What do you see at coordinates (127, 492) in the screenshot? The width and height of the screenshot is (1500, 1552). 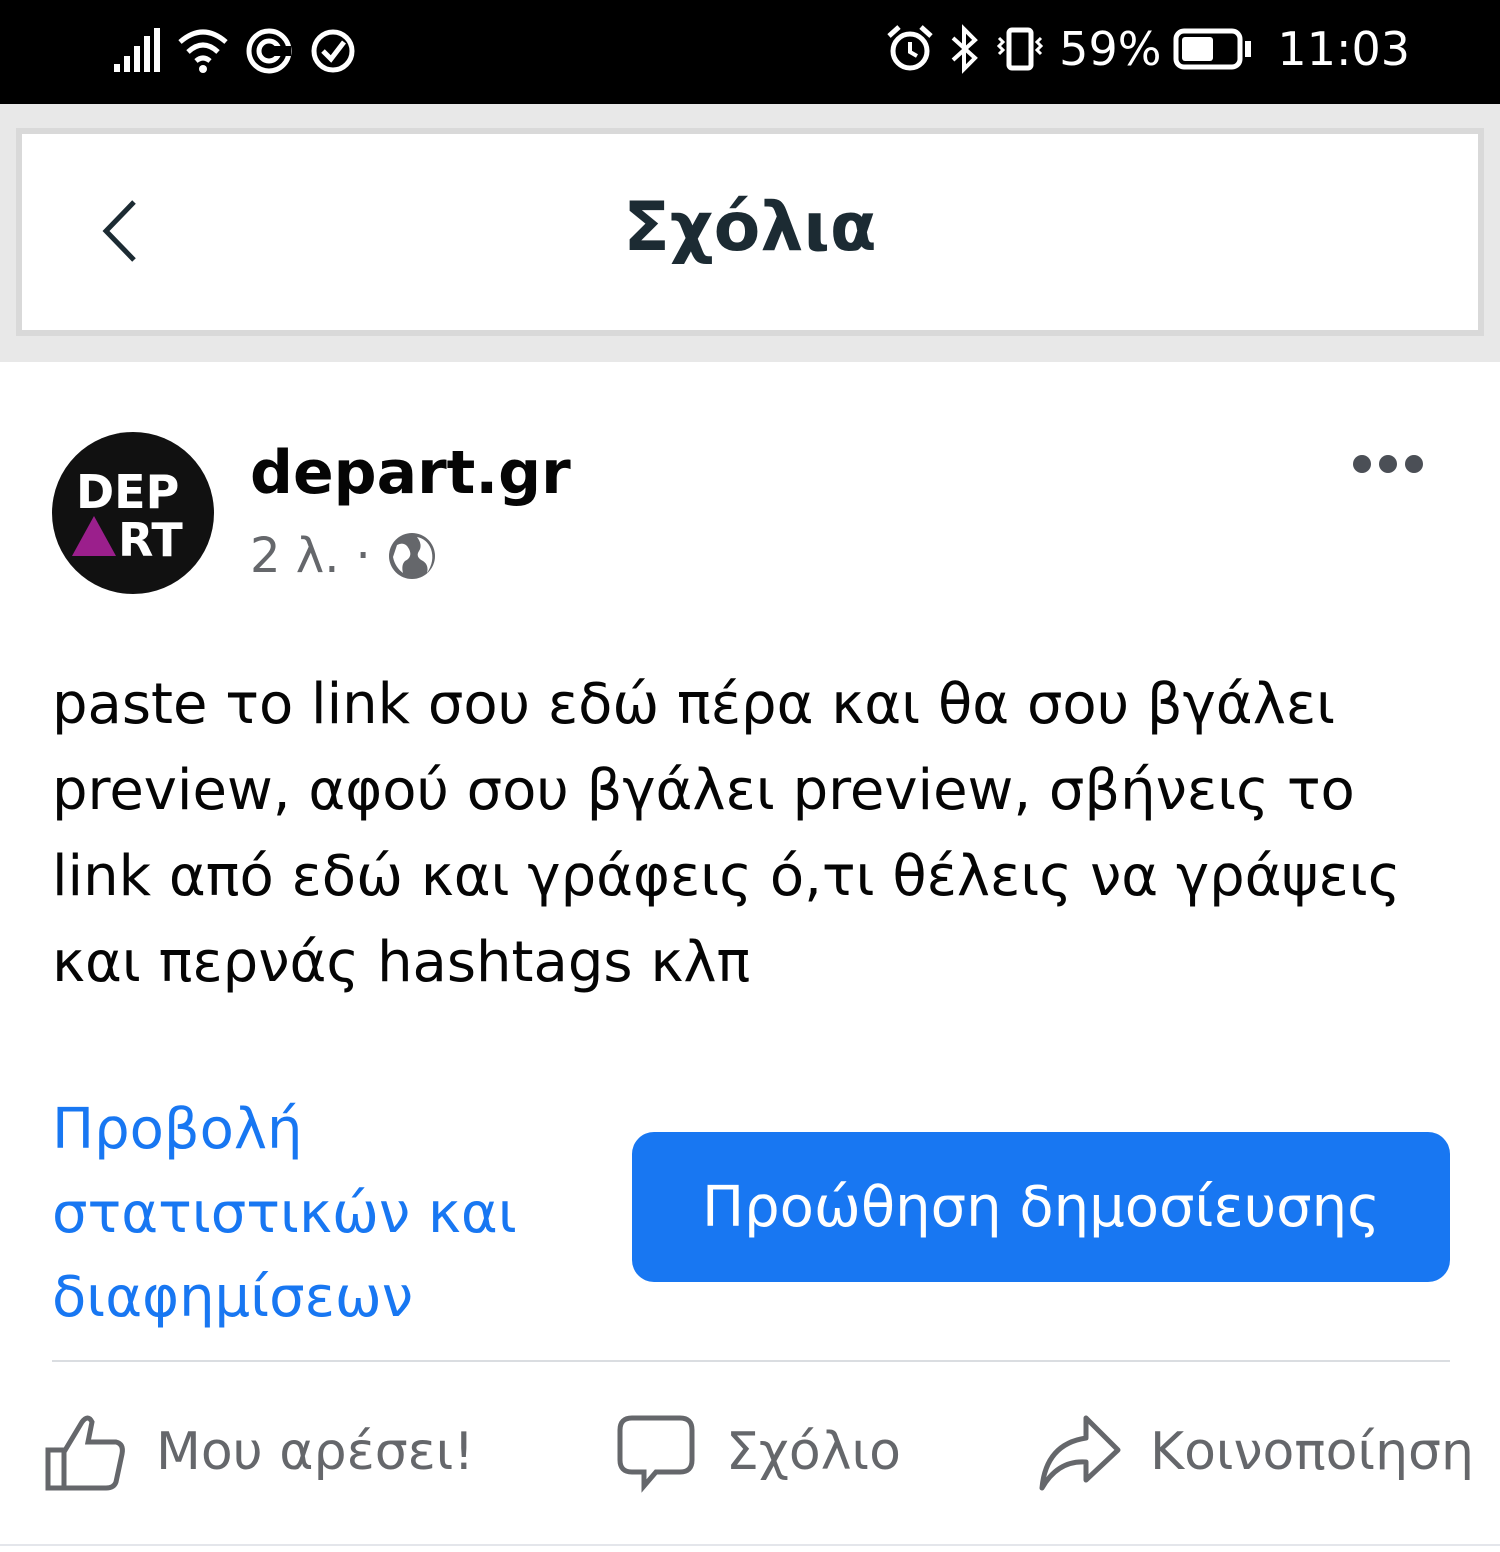 I see `avatar-text-top: DEP` at bounding box center [127, 492].